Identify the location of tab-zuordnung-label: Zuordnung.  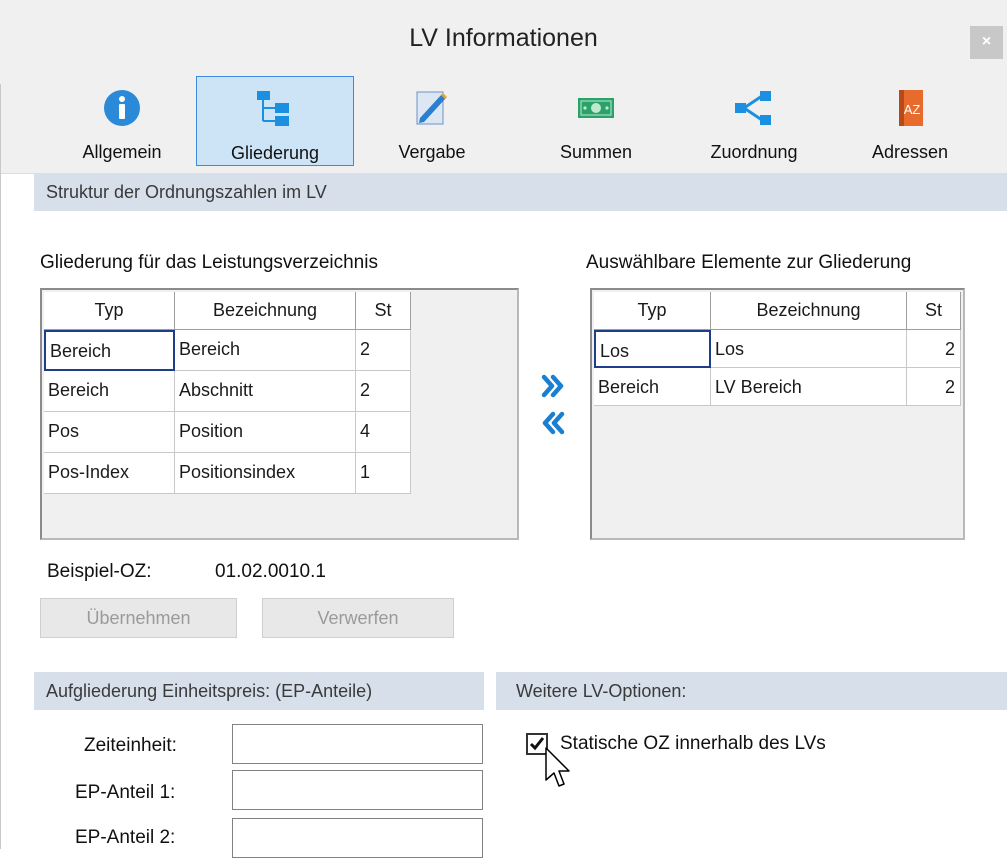
(754, 152).